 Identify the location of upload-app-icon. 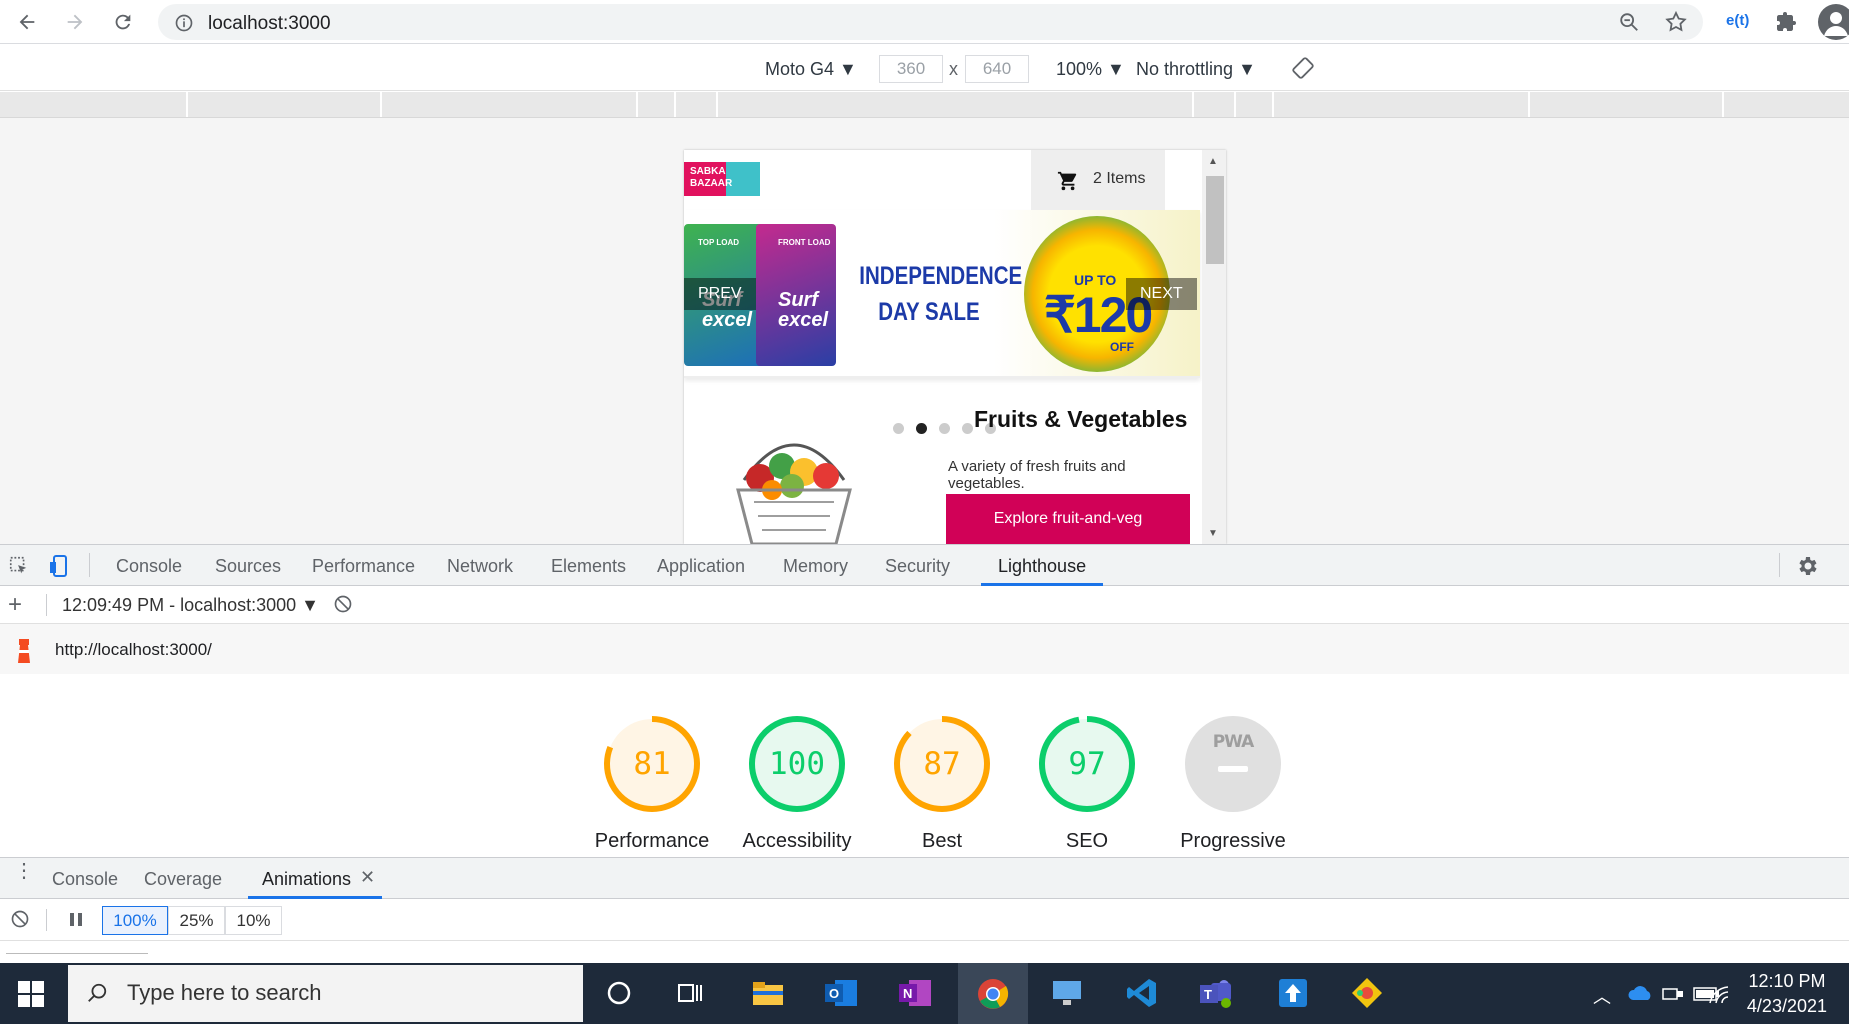
(1293, 993).